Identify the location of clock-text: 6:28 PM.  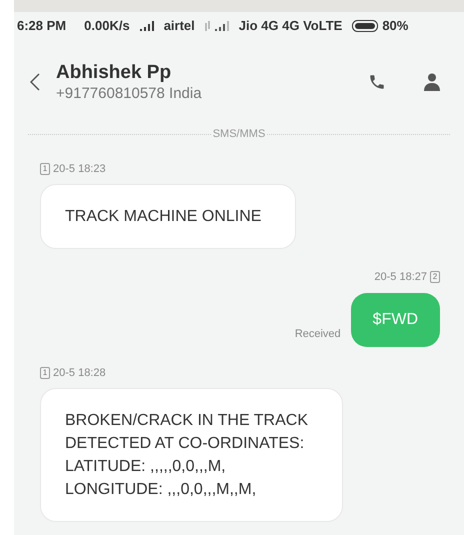
(41, 26).